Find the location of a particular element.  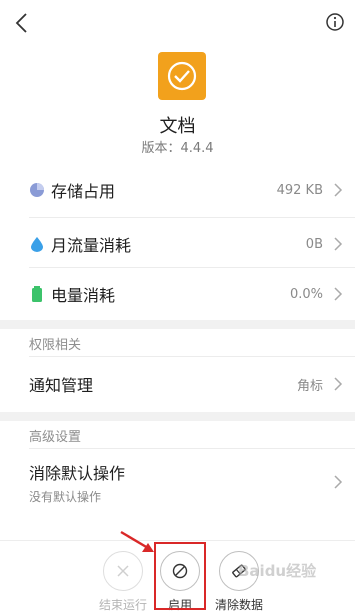

battery-row: 电量消耗 0.0% is located at coordinates (177, 294).